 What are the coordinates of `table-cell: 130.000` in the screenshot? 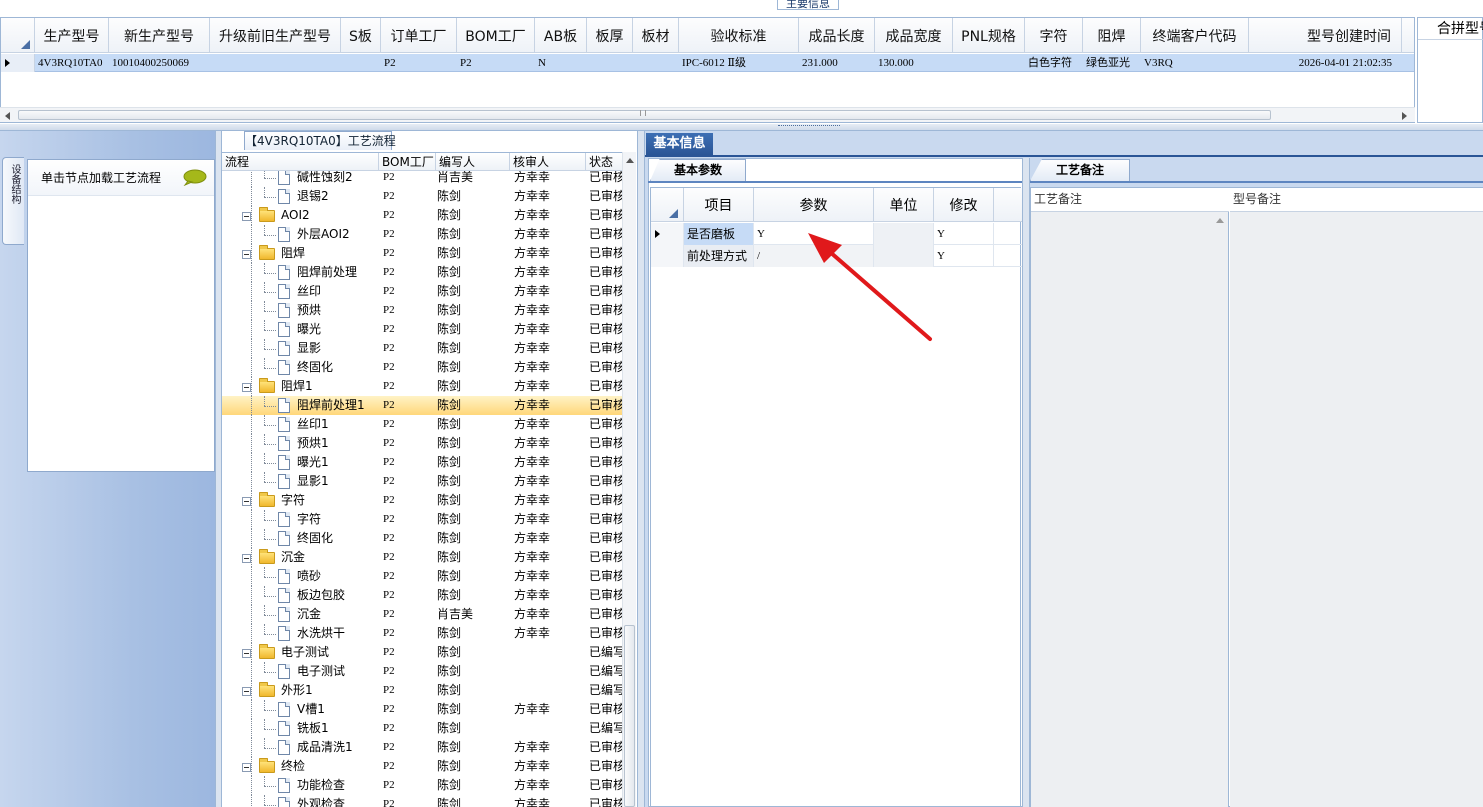 It's located at (914, 63).